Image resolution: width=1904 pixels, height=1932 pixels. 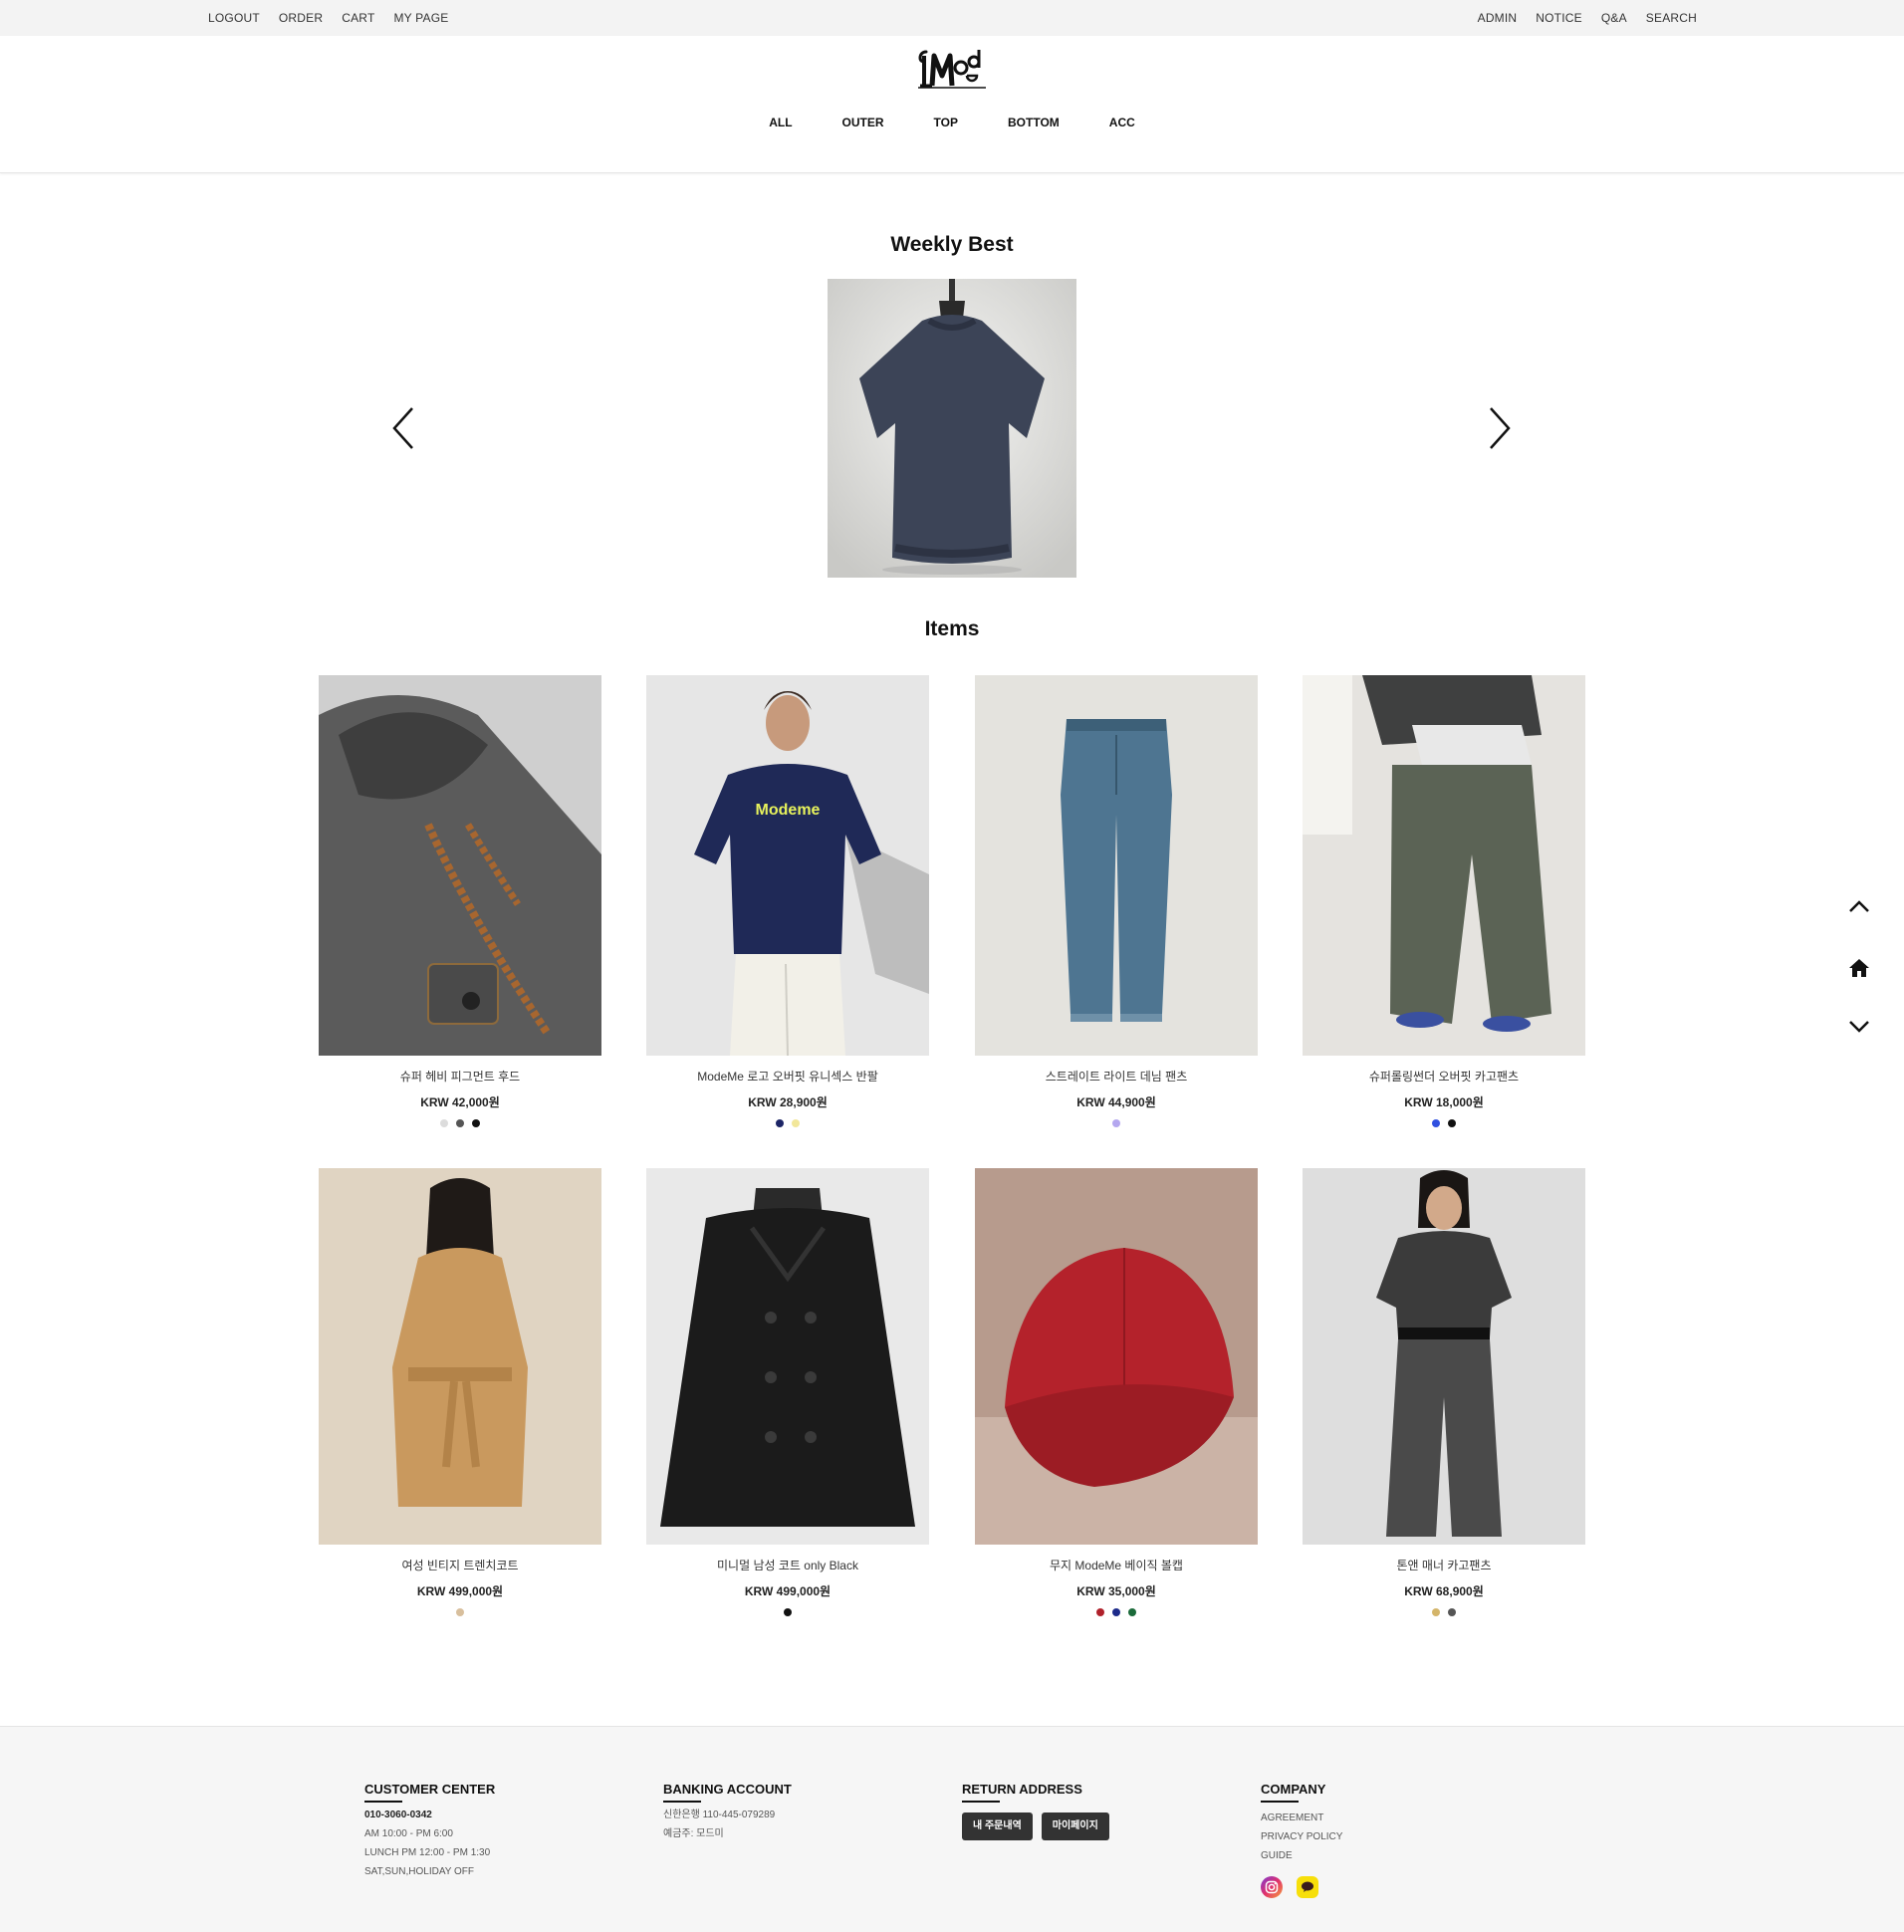 I want to click on product-name: 무지 ModeMe 베이직 볼캡, so click(x=1116, y=1565).